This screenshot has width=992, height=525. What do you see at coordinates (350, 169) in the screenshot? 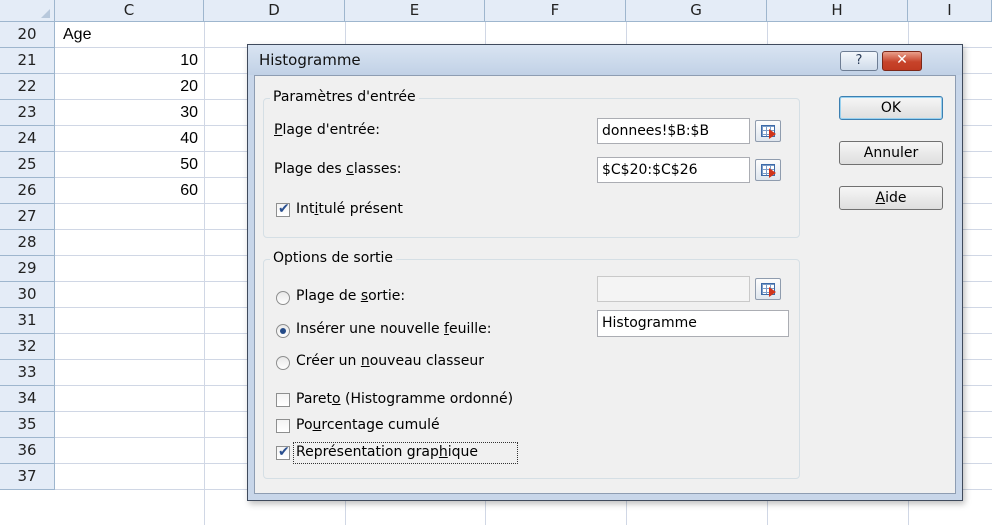
I see `bin-range-label-accel: c` at bounding box center [350, 169].